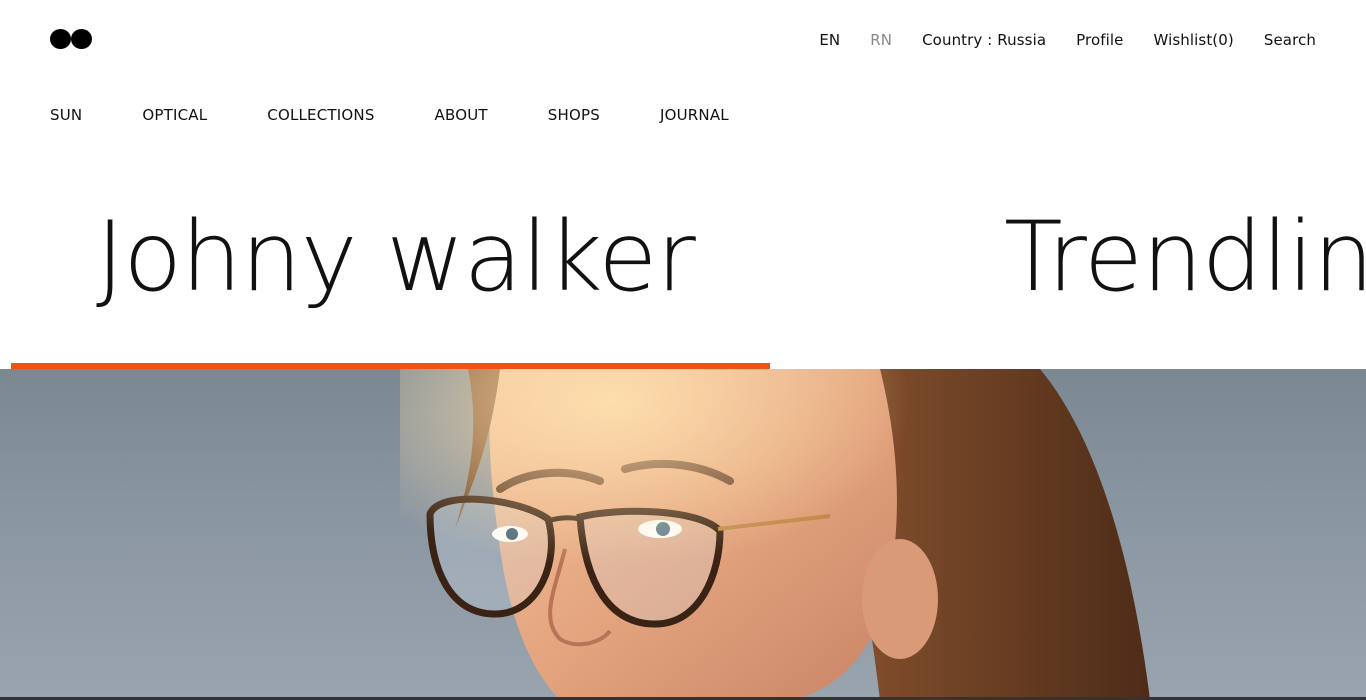 The height and width of the screenshot is (700, 1366). Describe the element at coordinates (60, 39) in the screenshot. I see `logo-dot-left` at that location.